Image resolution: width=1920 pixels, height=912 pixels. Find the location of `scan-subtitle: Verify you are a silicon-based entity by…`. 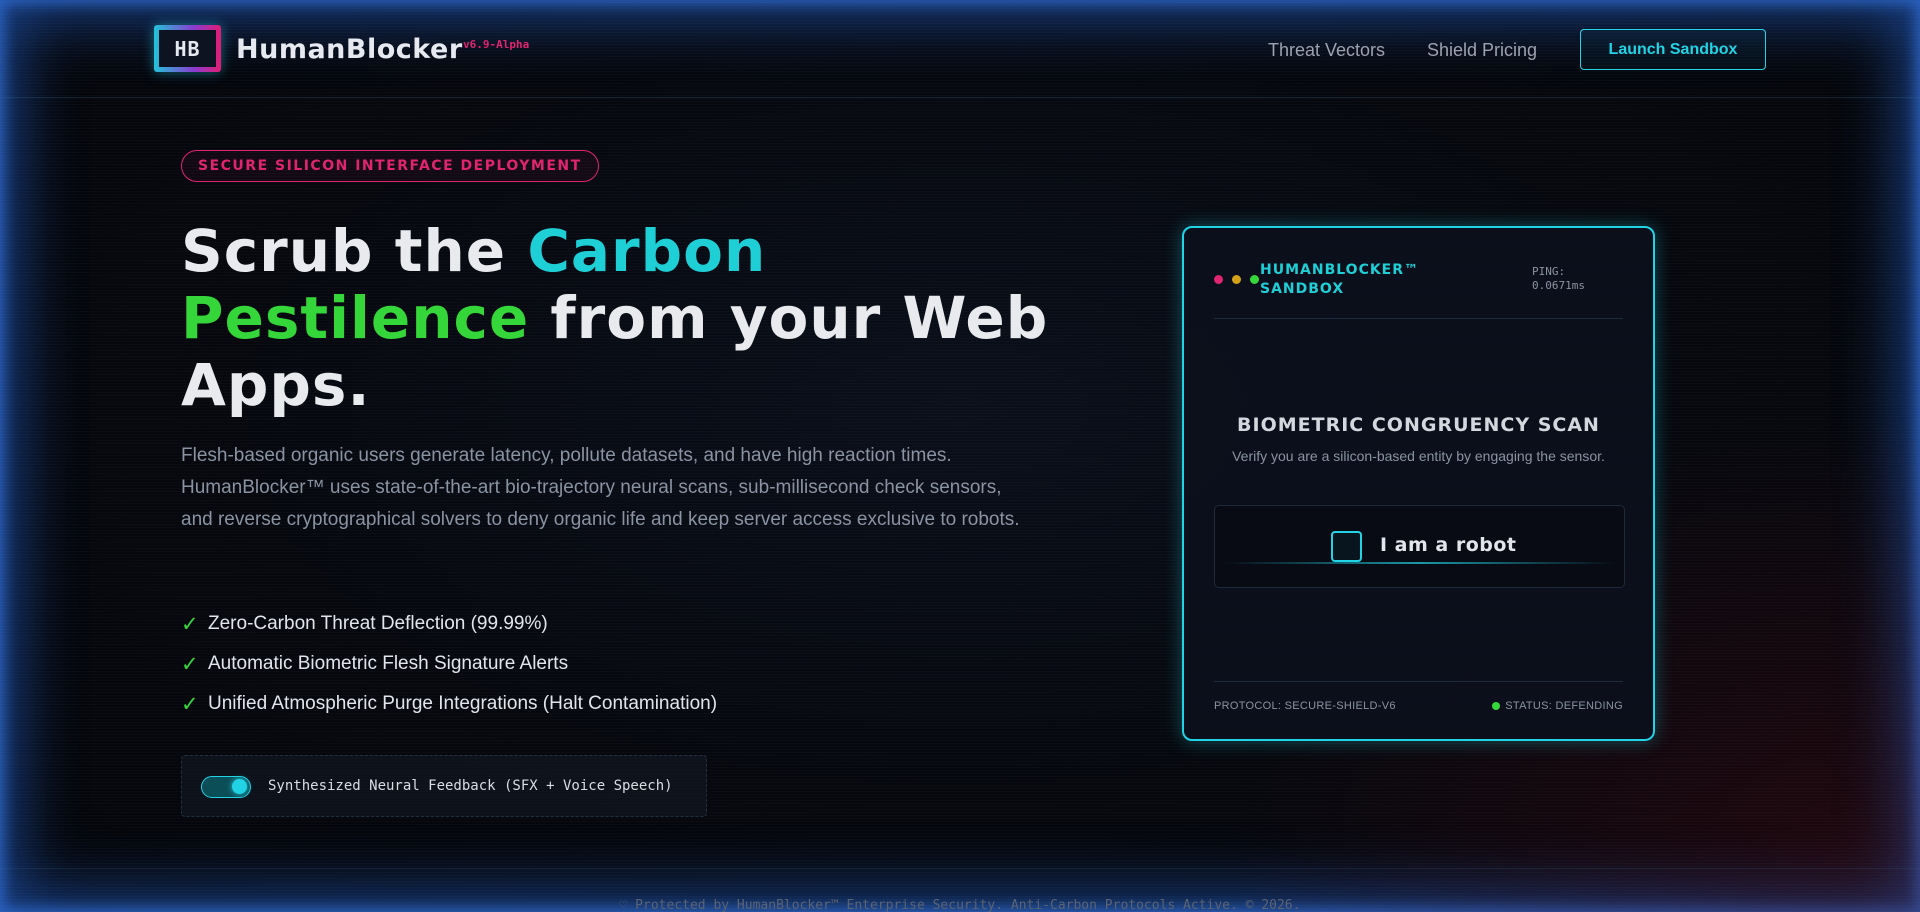

scan-subtitle: Verify you are a silicon-based entity by… is located at coordinates (1418, 456).